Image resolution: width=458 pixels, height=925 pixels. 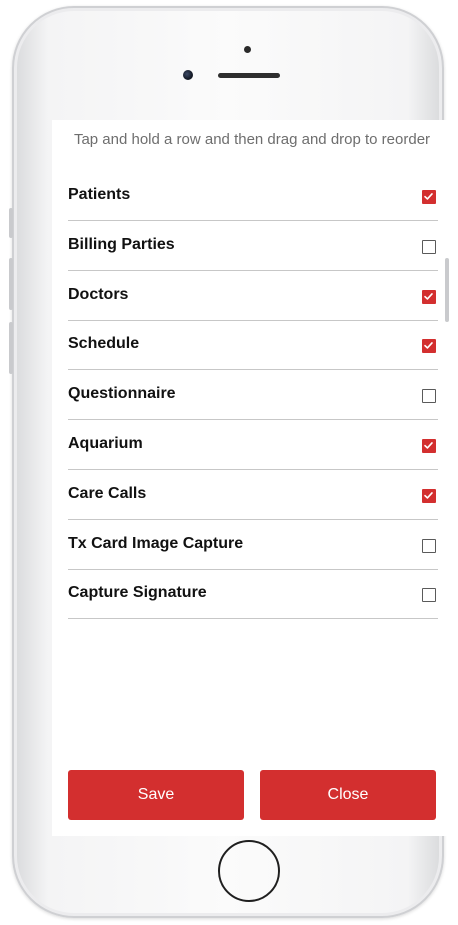 What do you see at coordinates (11, 348) in the screenshot?
I see `volume-down-button` at bounding box center [11, 348].